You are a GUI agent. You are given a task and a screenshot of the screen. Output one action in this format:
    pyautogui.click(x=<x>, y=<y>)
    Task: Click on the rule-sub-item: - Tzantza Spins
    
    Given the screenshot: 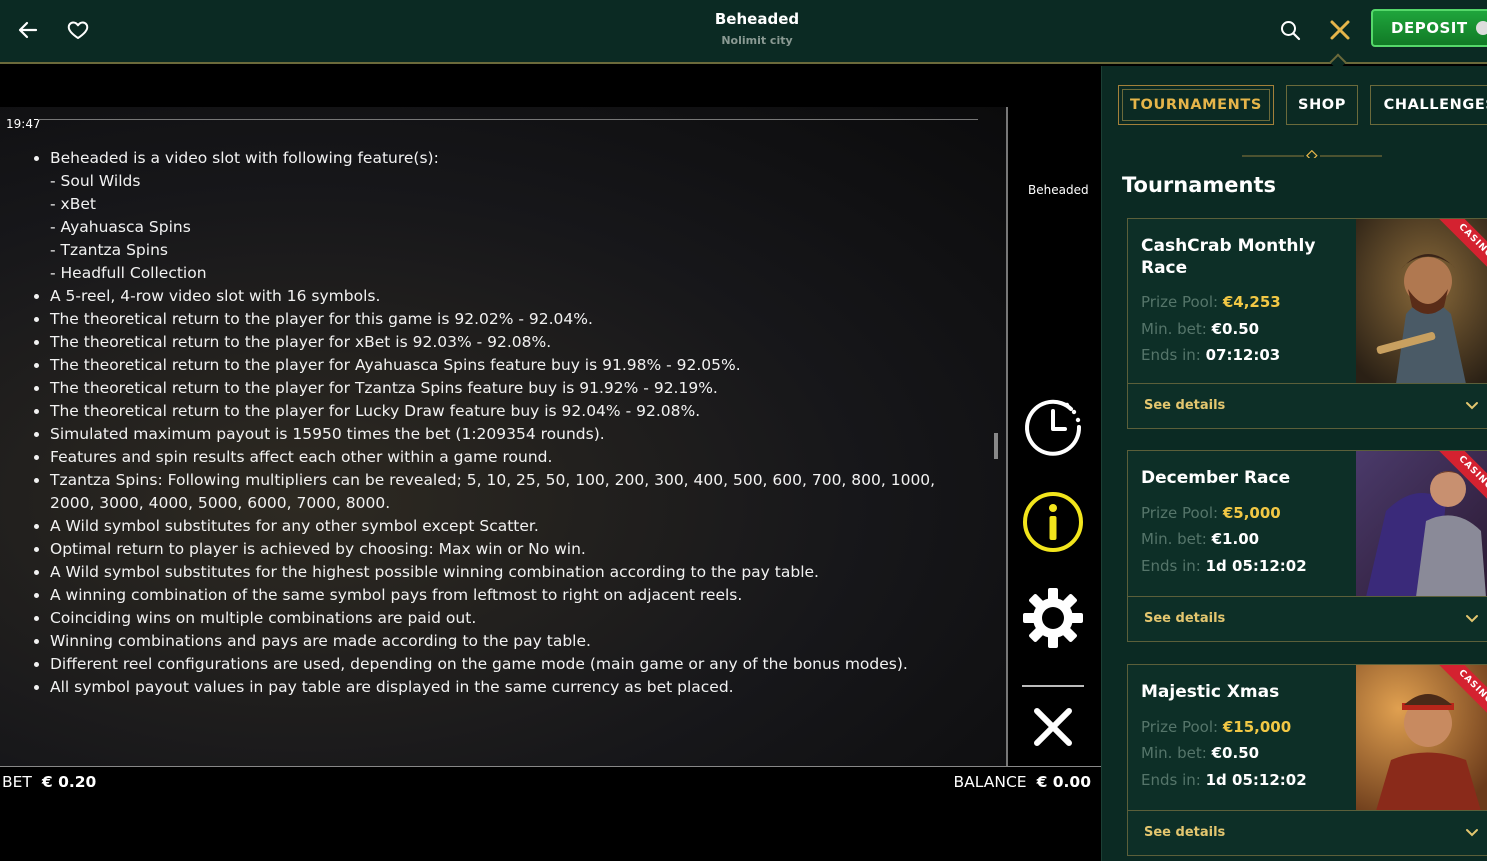 What is the action you would take?
    pyautogui.click(x=109, y=250)
    